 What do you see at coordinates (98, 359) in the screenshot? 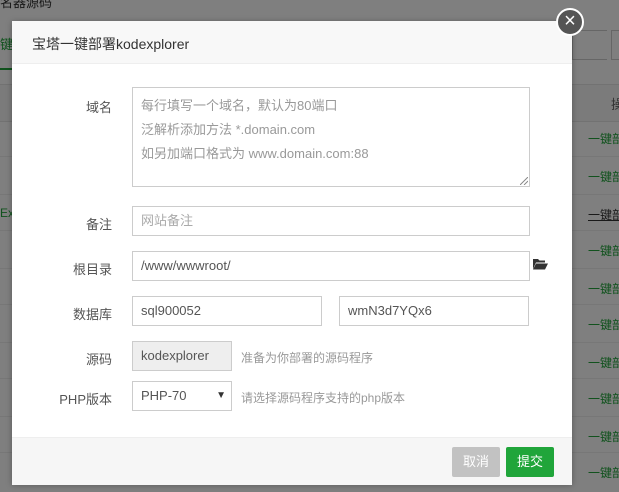
I see `source-label: 源码` at bounding box center [98, 359].